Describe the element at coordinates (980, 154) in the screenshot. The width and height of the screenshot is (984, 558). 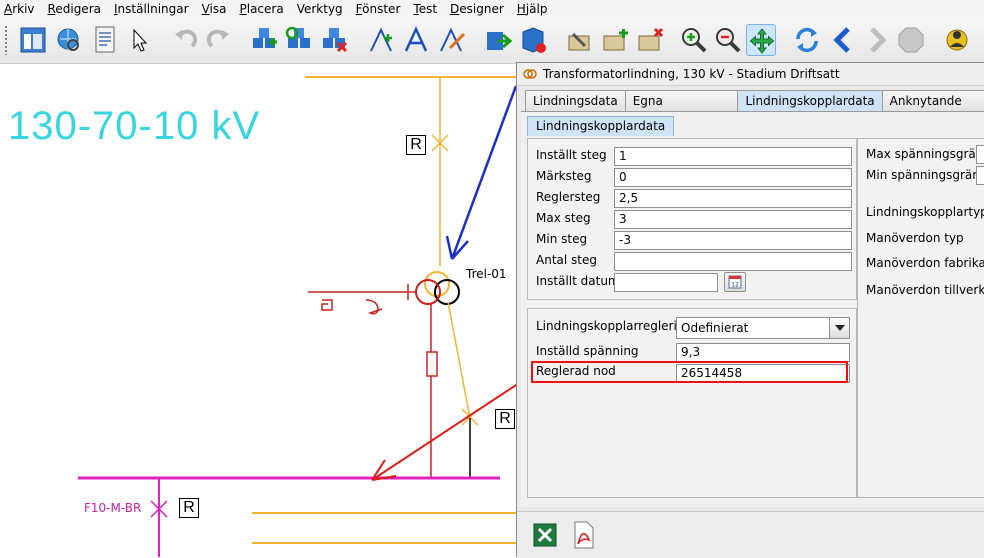
I see `max-spanningsgrans-field` at that location.